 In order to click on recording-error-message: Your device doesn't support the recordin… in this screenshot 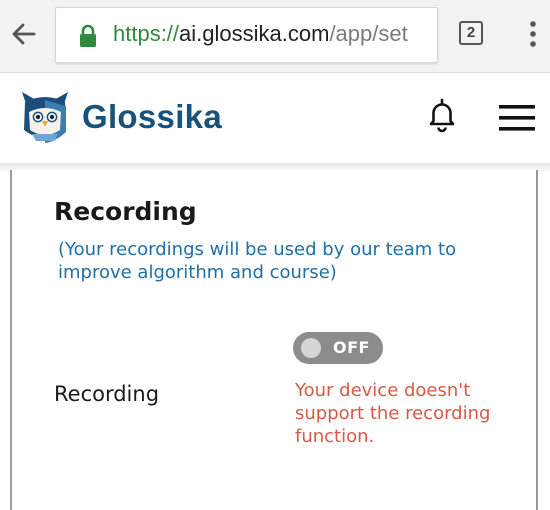, I will do `click(393, 413)`.